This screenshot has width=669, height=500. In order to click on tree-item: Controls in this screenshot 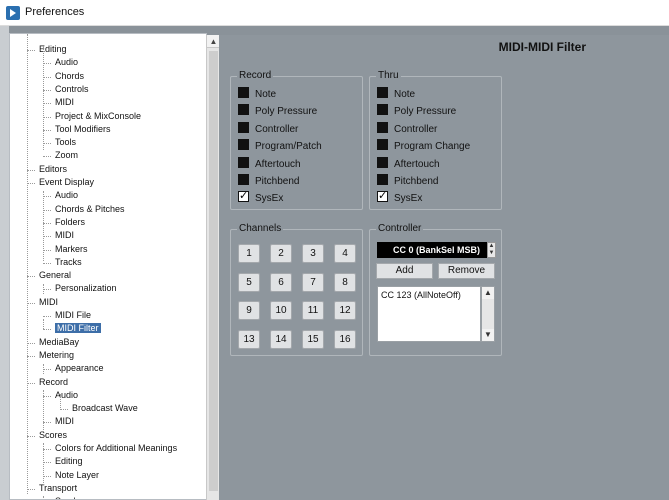, I will do `click(72, 89)`.